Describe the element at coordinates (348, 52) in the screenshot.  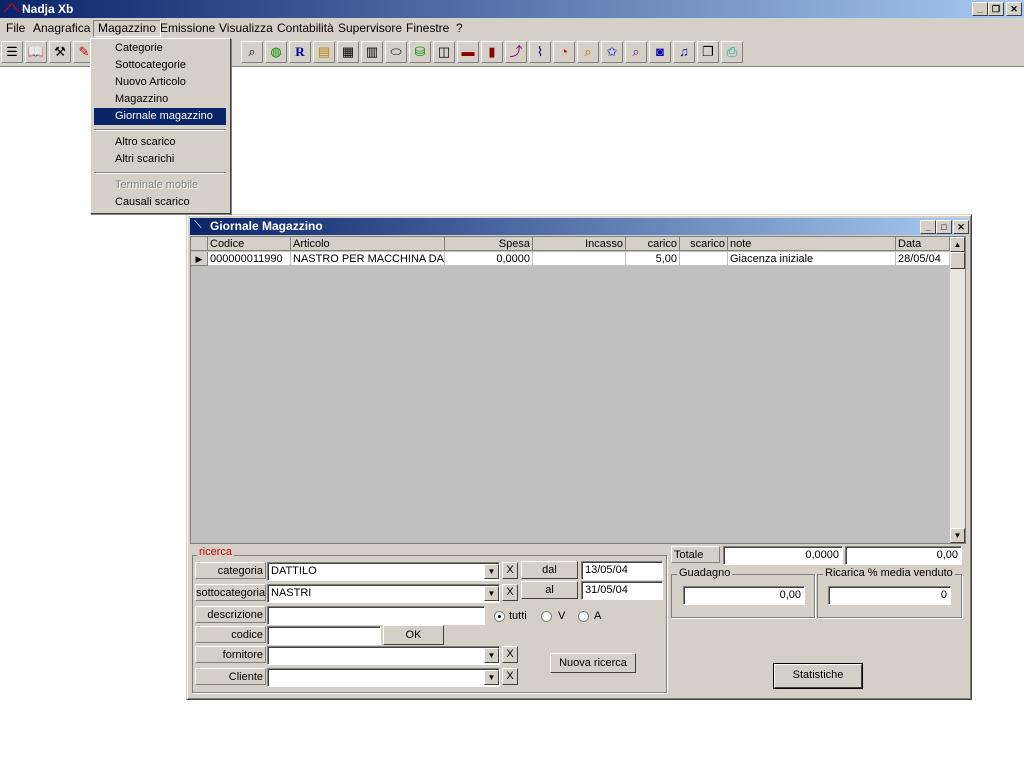
I see `box-icon: ▦` at that location.